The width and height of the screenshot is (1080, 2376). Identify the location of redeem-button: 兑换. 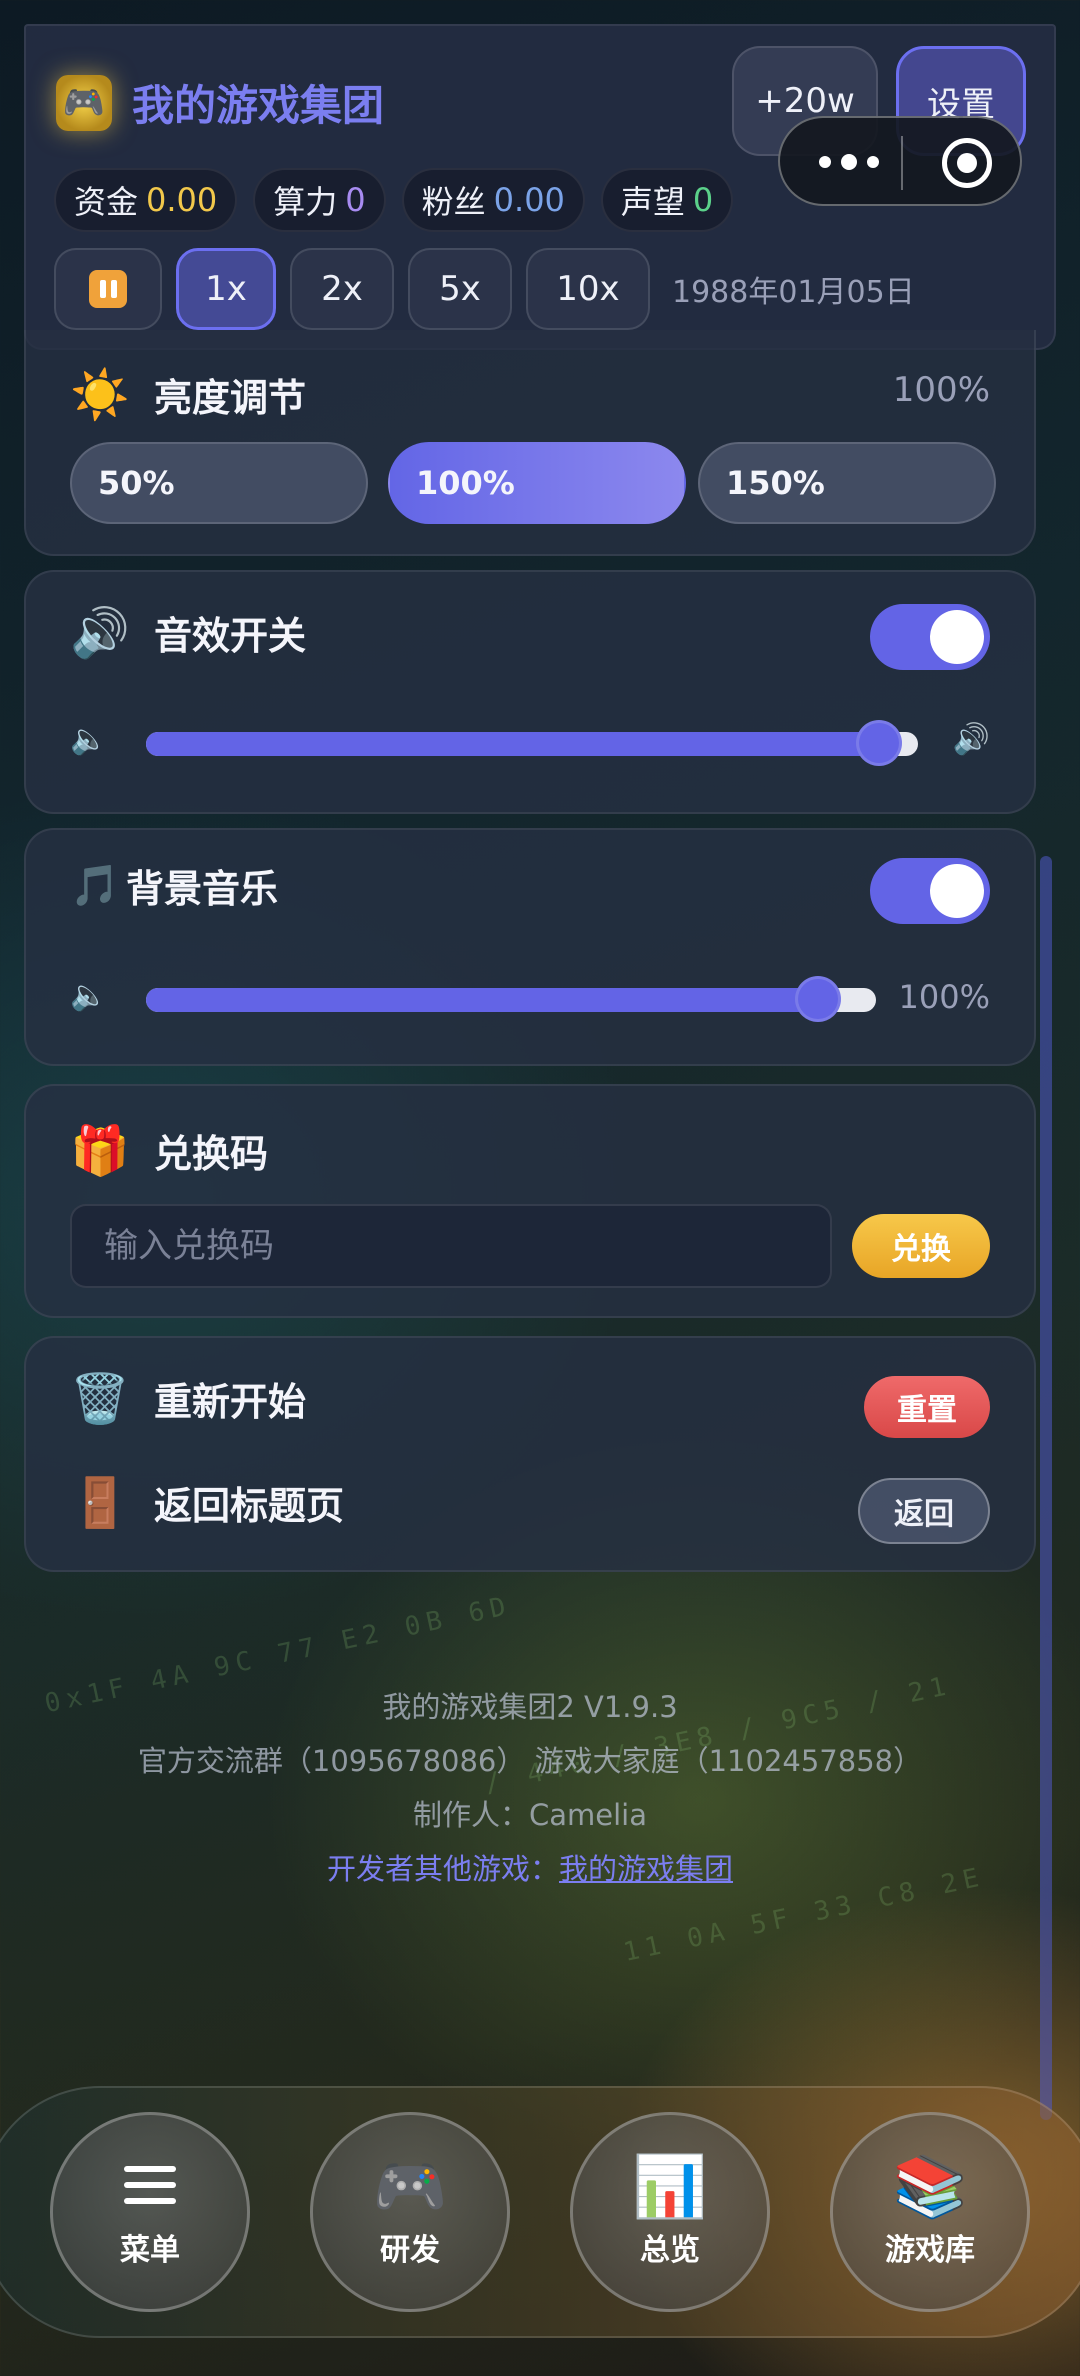
(921, 1246).